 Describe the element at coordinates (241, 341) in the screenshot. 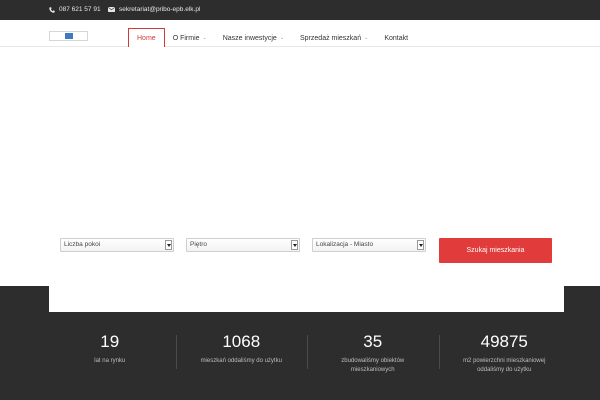

I see `stat-value: 1068` at that location.